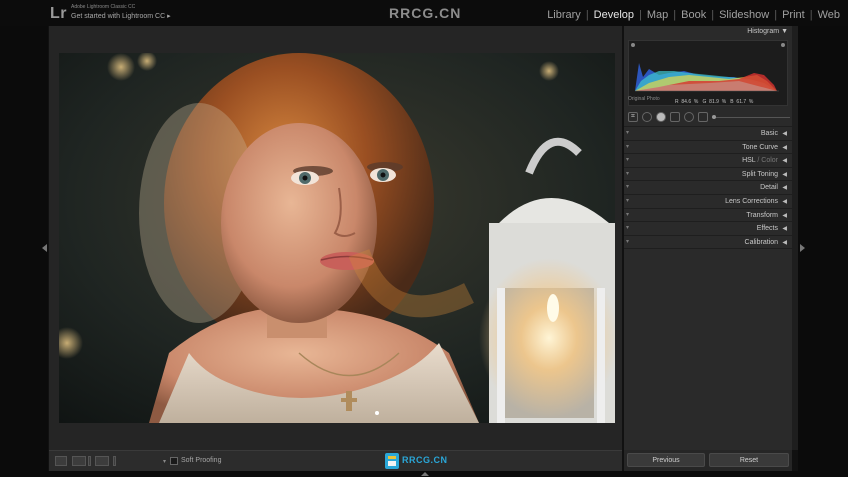 Image resolution: width=848 pixels, height=477 pixels. I want to click on histogram-header: Histogram ▼, so click(708, 32).